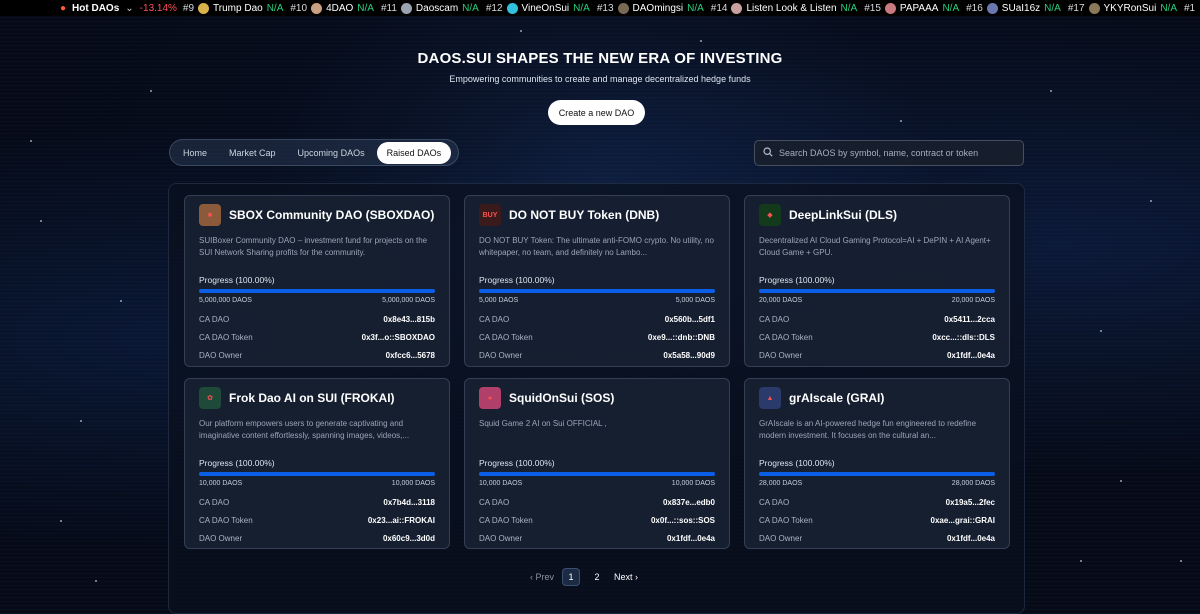 The height and width of the screenshot is (614, 1200). What do you see at coordinates (409, 502) in the screenshot?
I see `ca-dao-value: 0x7b4d...3118` at bounding box center [409, 502].